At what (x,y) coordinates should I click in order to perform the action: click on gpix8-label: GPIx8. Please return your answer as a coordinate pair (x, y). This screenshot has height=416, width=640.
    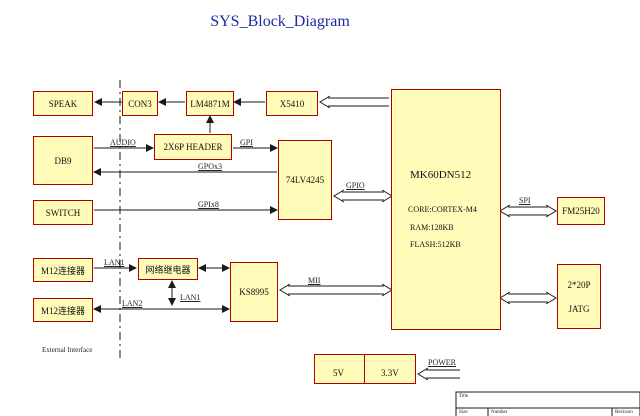
    Looking at the image, I should click on (208, 204).